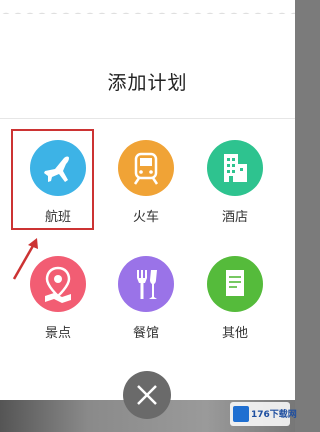  I want to click on restaurant-cutlery-icon, so click(146, 284).